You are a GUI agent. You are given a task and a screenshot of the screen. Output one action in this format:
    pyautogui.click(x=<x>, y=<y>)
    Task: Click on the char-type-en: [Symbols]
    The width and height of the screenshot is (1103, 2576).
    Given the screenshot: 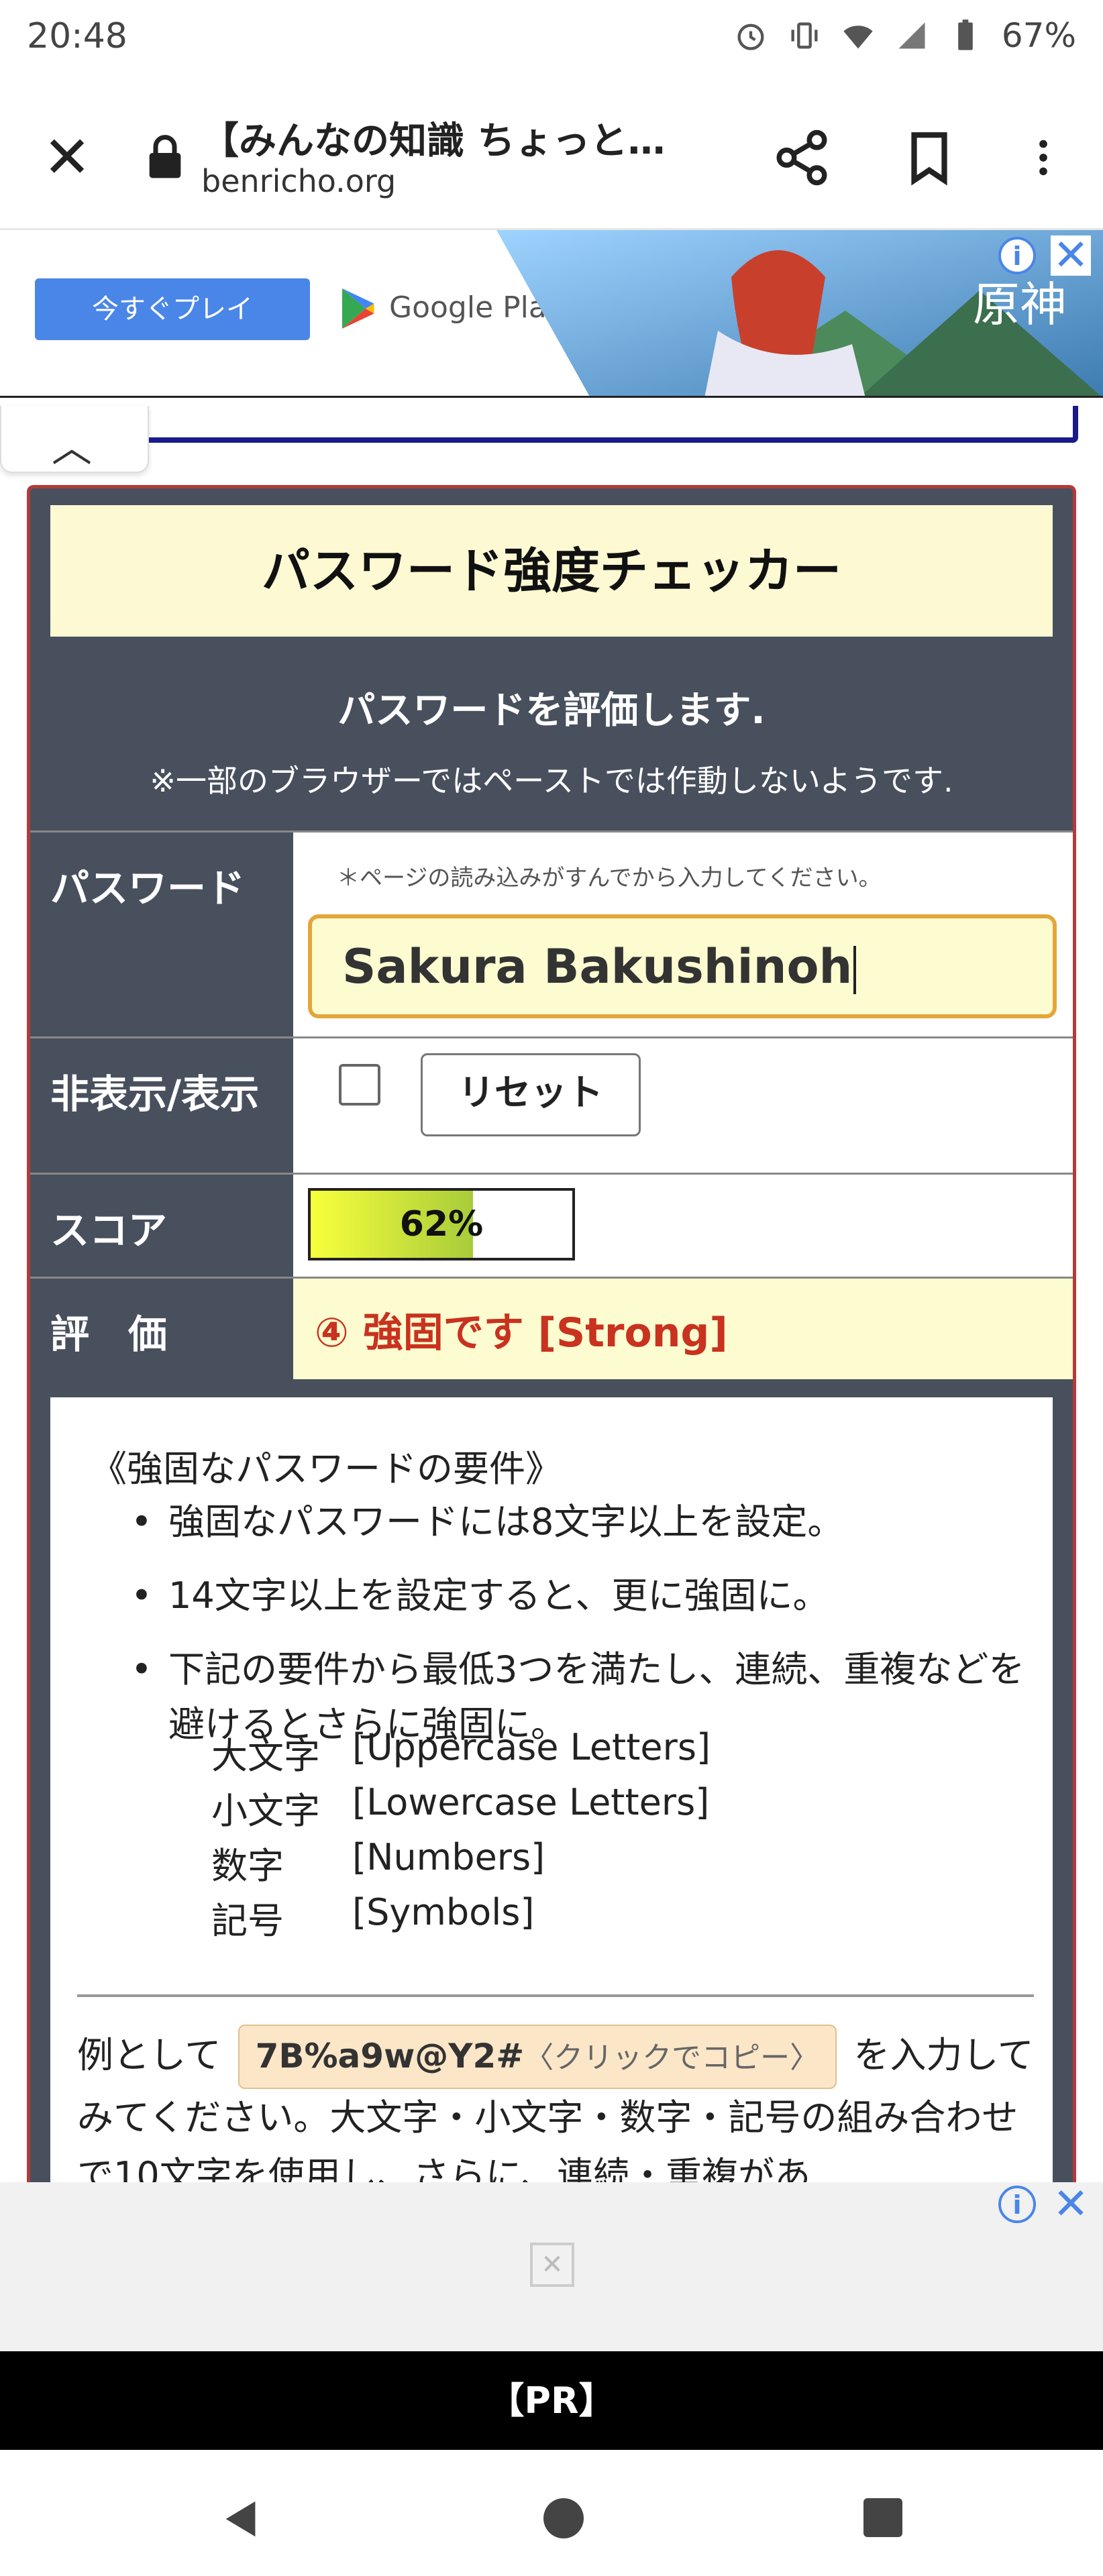 What is the action you would take?
    pyautogui.click(x=444, y=1912)
    